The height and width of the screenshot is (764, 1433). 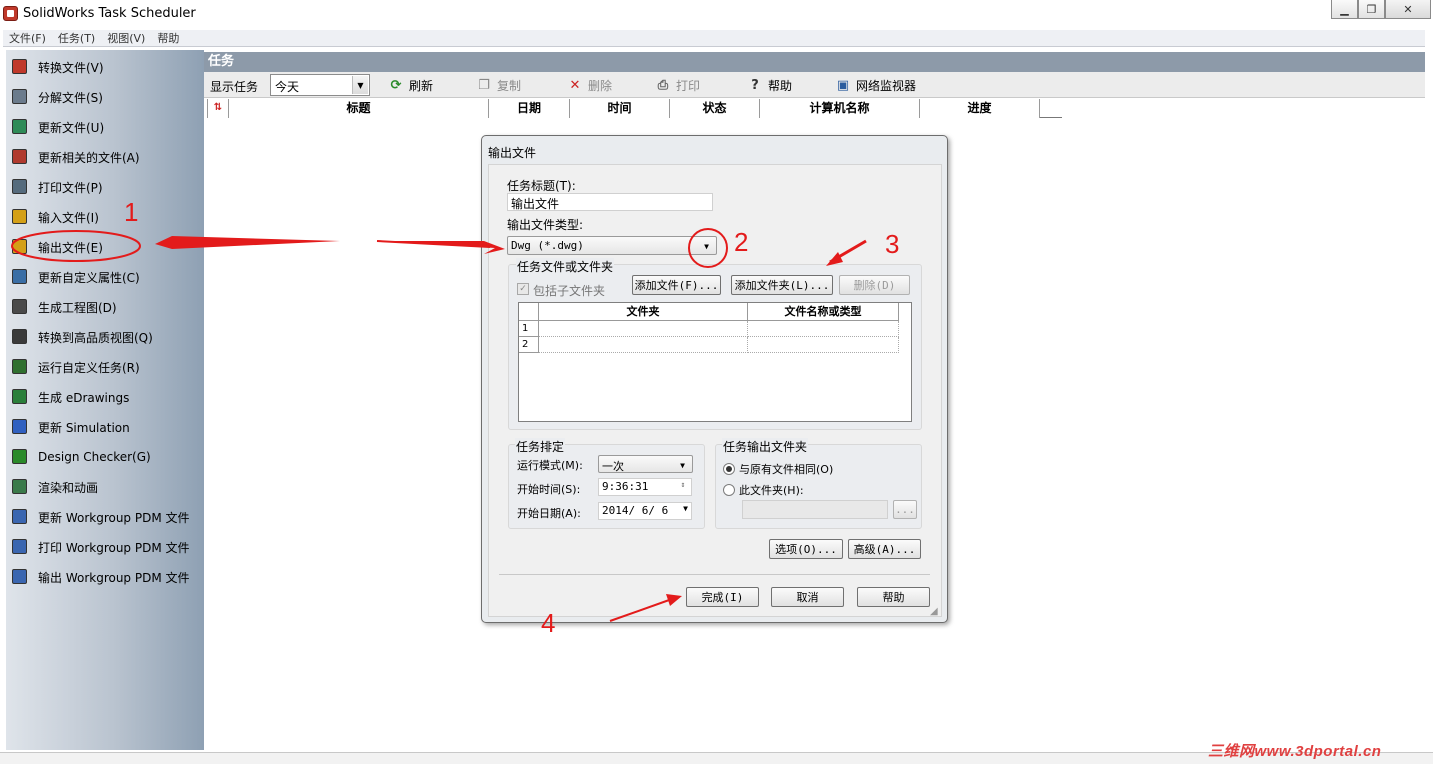 I want to click on column-header: 时间, so click(x=620, y=108).